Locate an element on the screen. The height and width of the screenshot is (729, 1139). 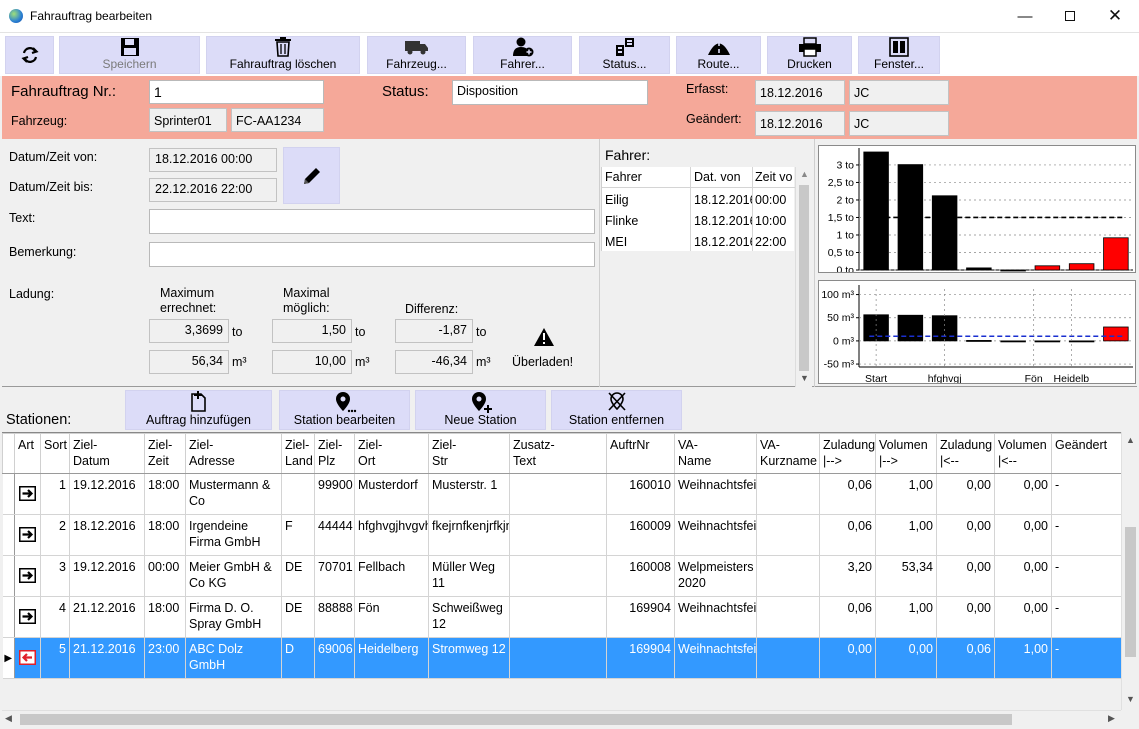
column-header: Art is located at coordinates (27, 453).